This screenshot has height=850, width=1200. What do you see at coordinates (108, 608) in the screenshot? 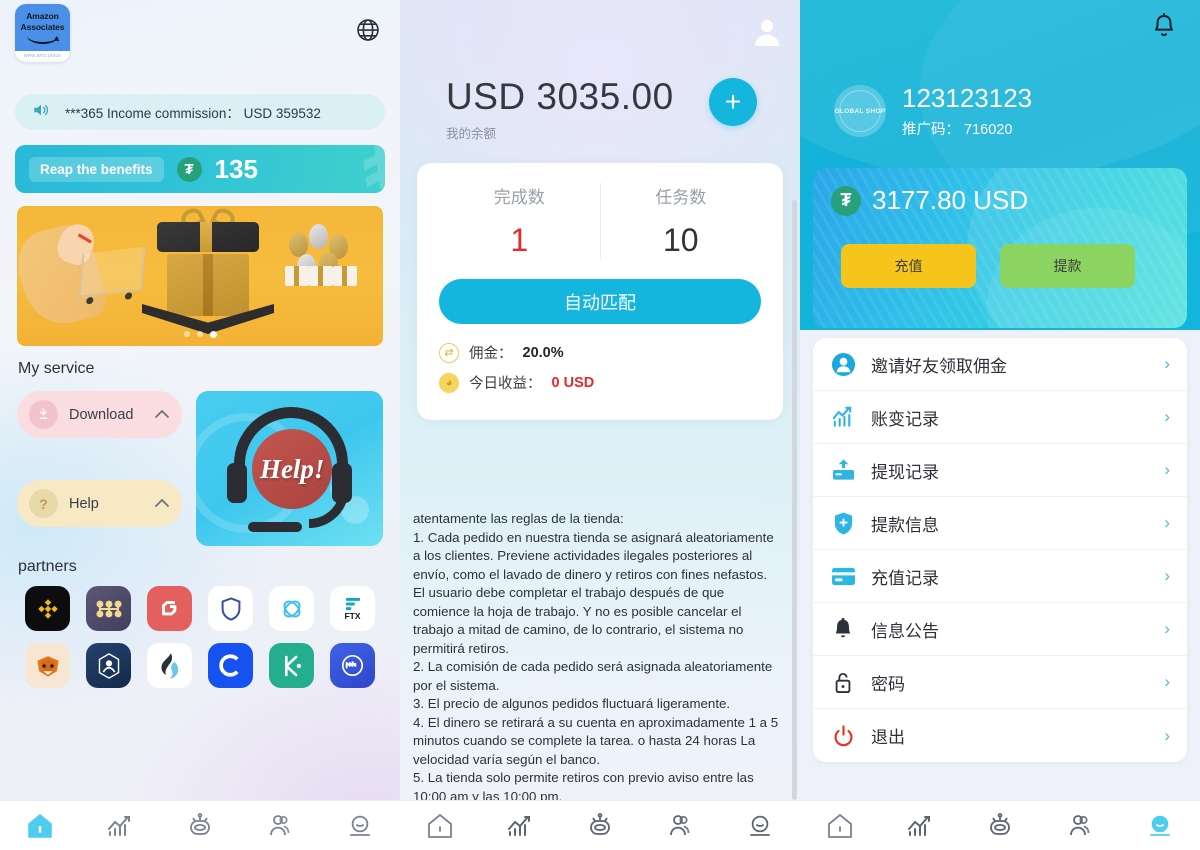
I see `kadena-icon` at bounding box center [108, 608].